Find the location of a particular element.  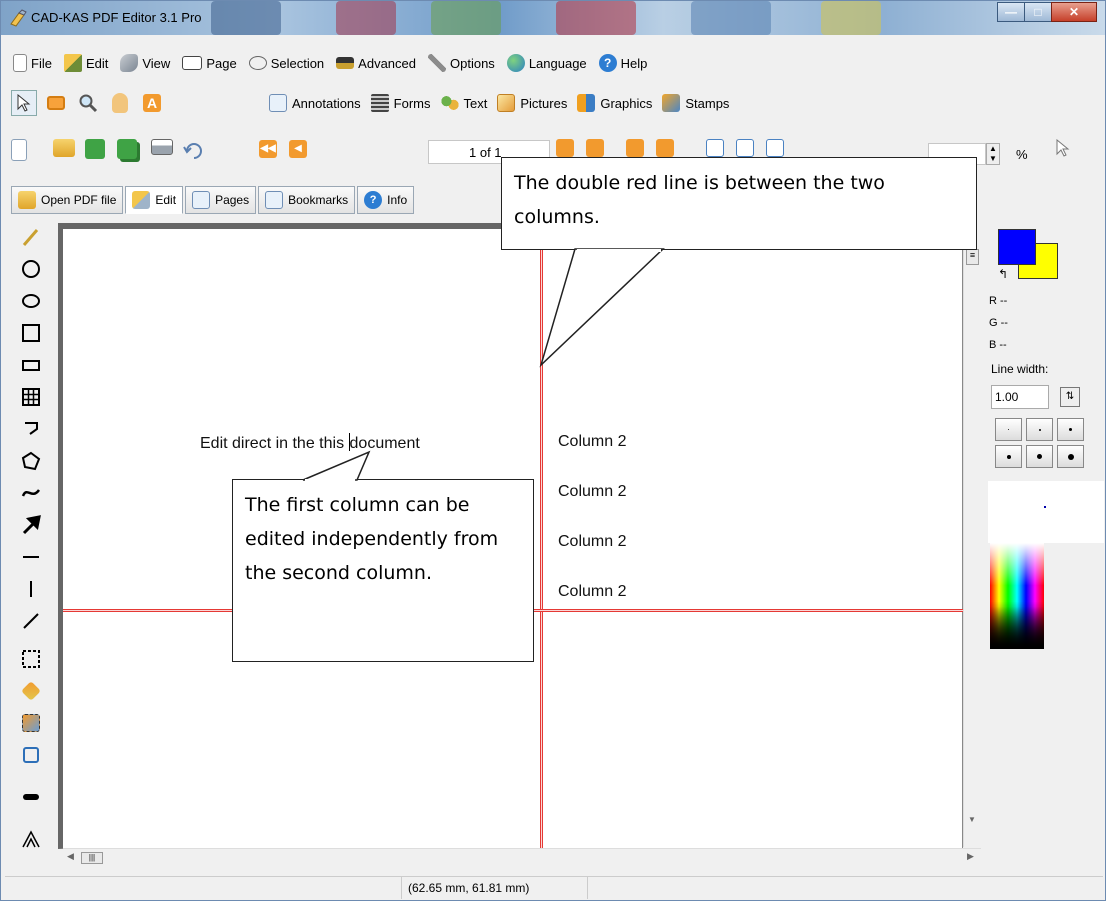

graphics-icon is located at coordinates (586, 103).